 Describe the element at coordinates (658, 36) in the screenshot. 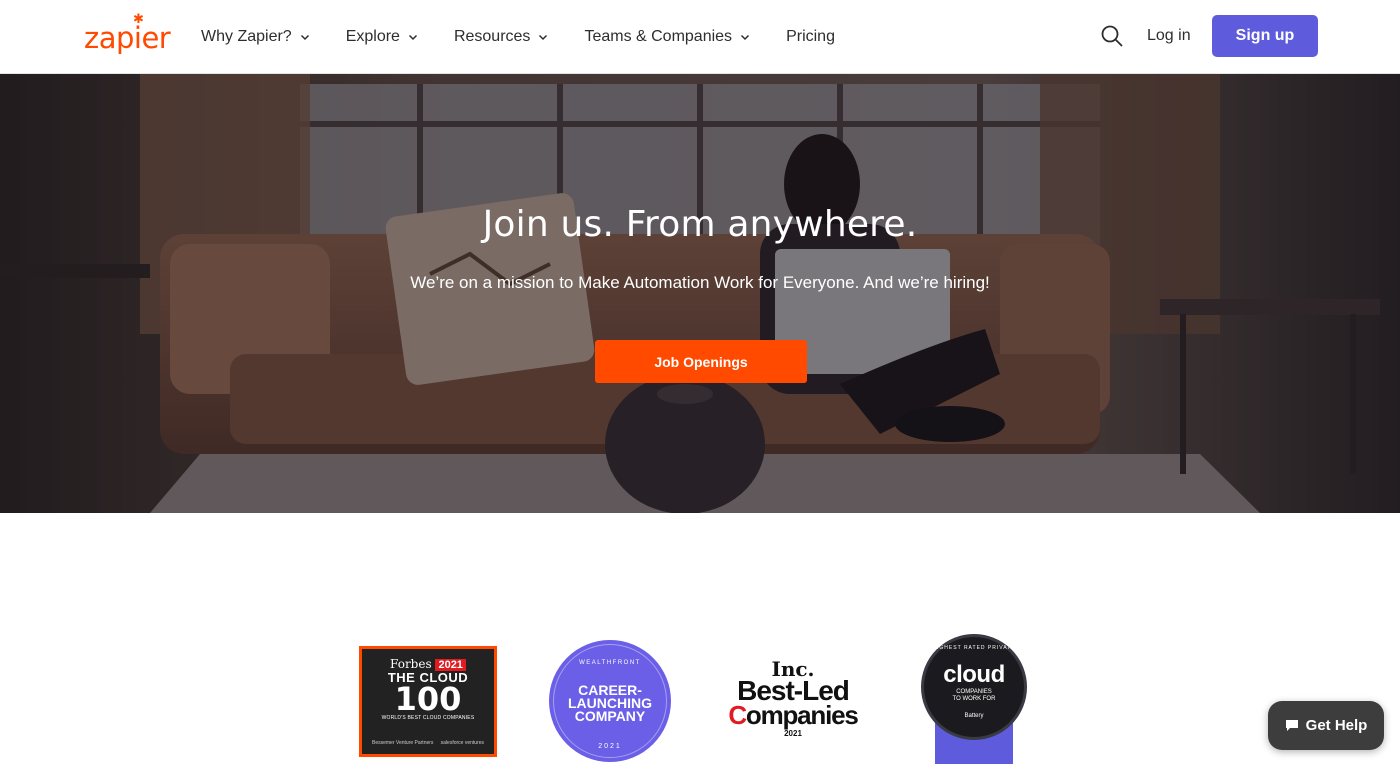

I see `nav-label: Teams & Companies` at that location.